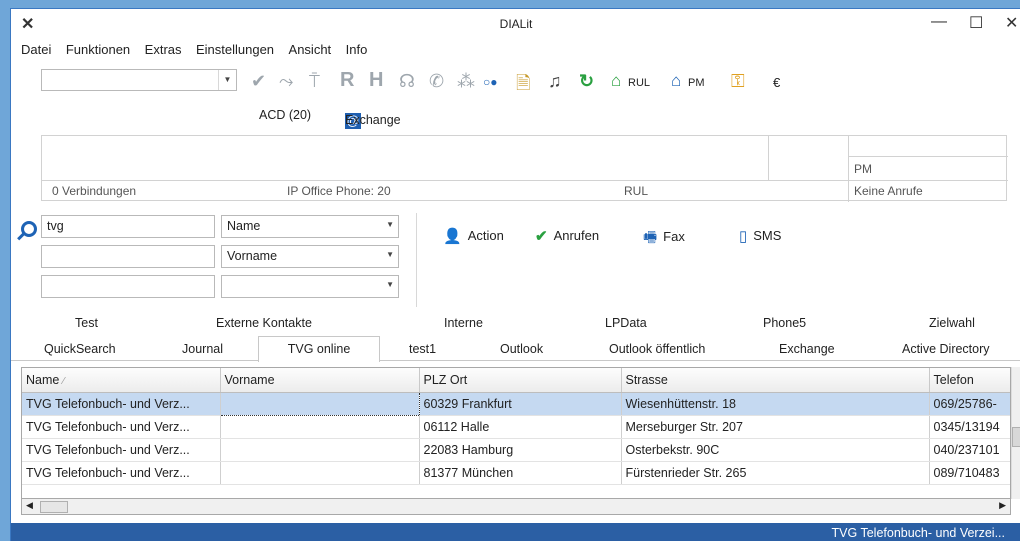  What do you see at coordinates (473, 236) in the screenshot?
I see `action-button: 👤 Action` at bounding box center [473, 236].